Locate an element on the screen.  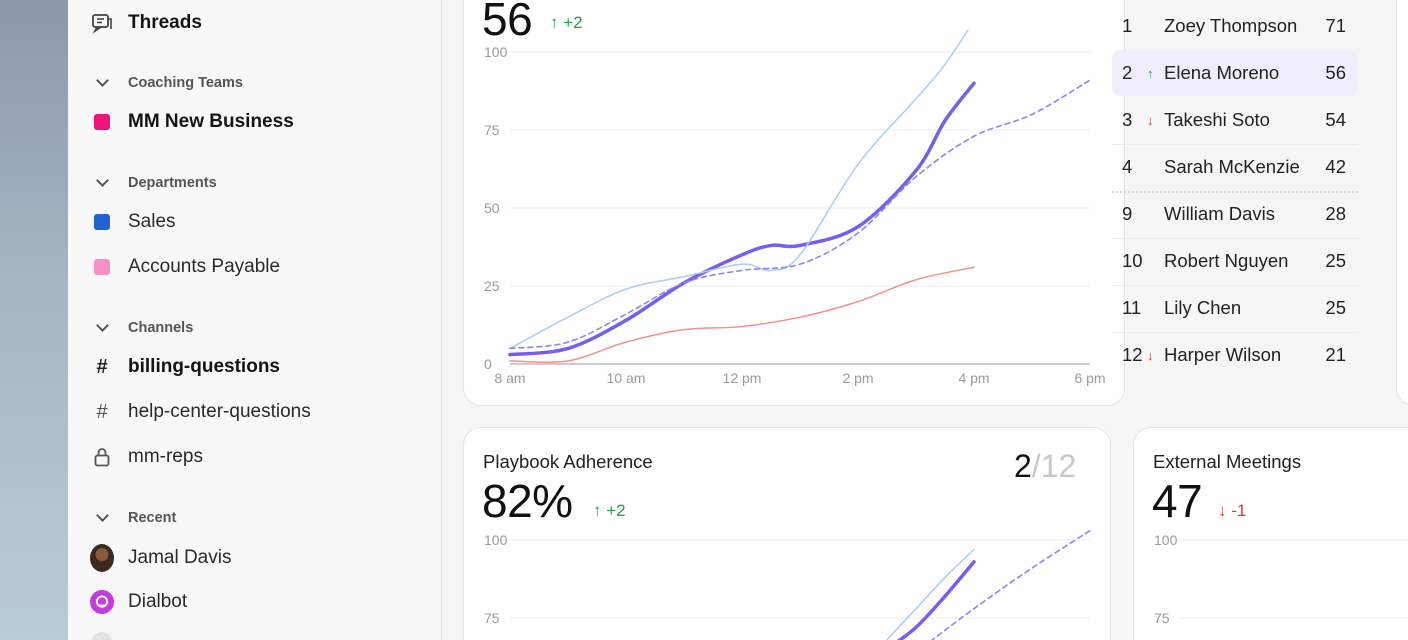
sidebar-item-label: mm-reps is located at coordinates (165, 456).